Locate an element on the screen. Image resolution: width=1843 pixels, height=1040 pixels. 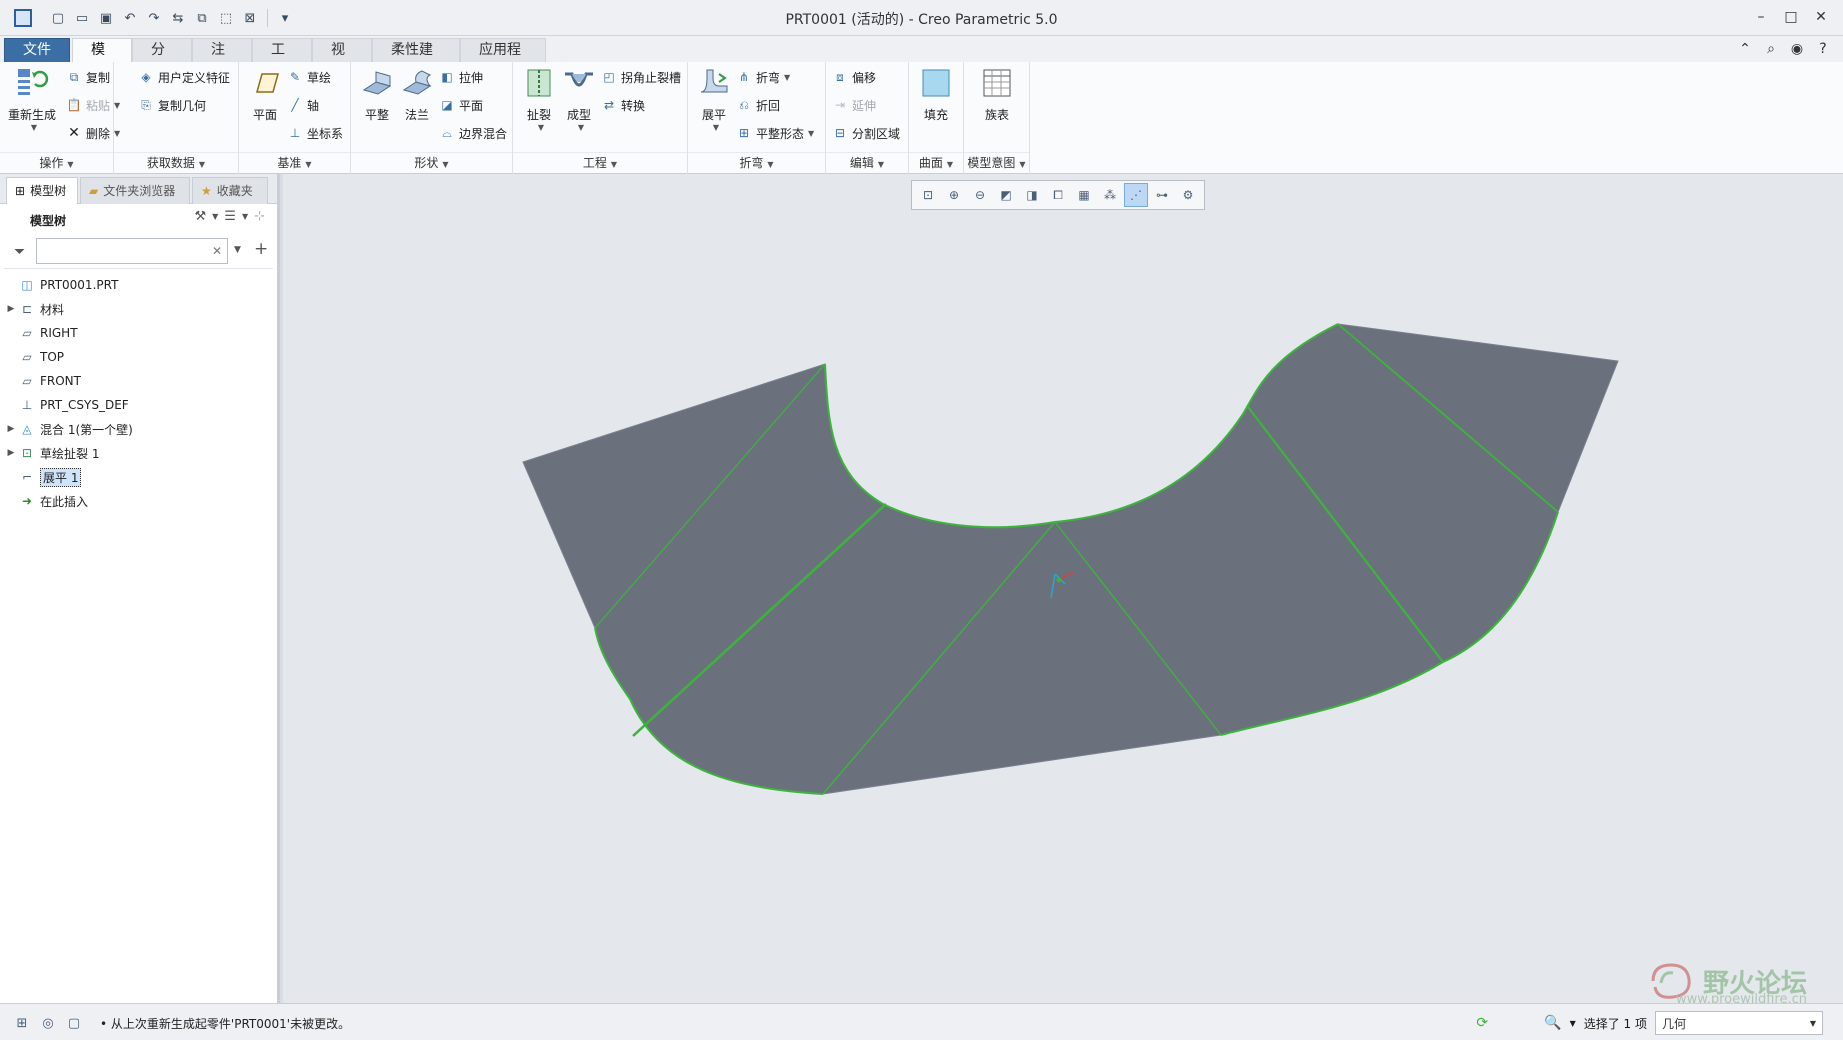
customize-icon: ▾ is located at coordinates (285, 18).